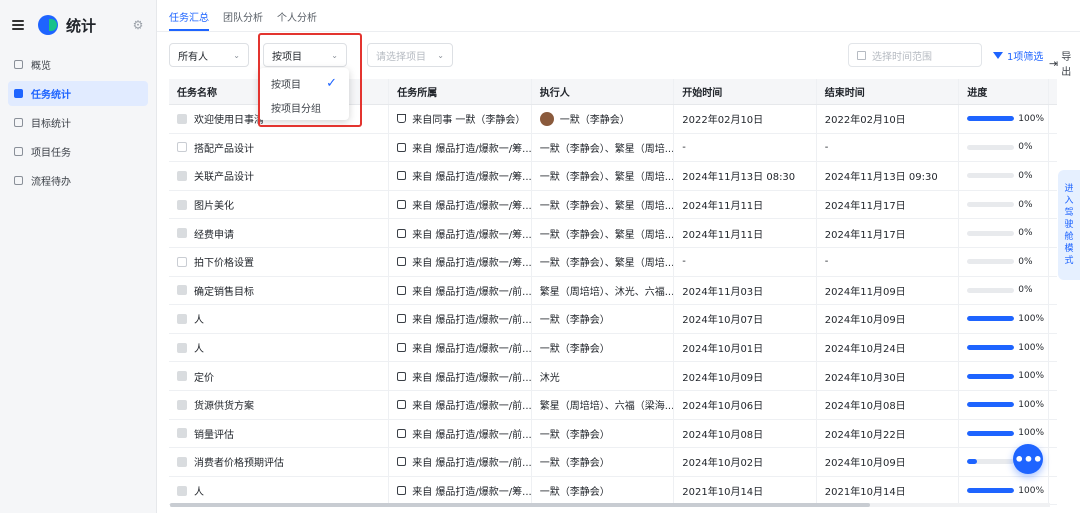  I want to click on sidebar-item-goal-stats: 目标统计, so click(78, 122).